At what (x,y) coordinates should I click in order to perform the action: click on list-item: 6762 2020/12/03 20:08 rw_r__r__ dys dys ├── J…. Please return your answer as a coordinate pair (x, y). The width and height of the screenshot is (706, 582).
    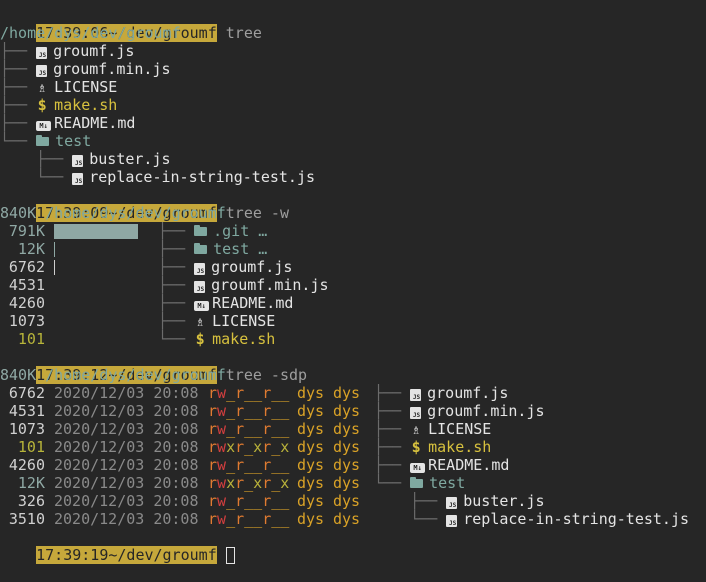
    Looking at the image, I should click on (353, 393).